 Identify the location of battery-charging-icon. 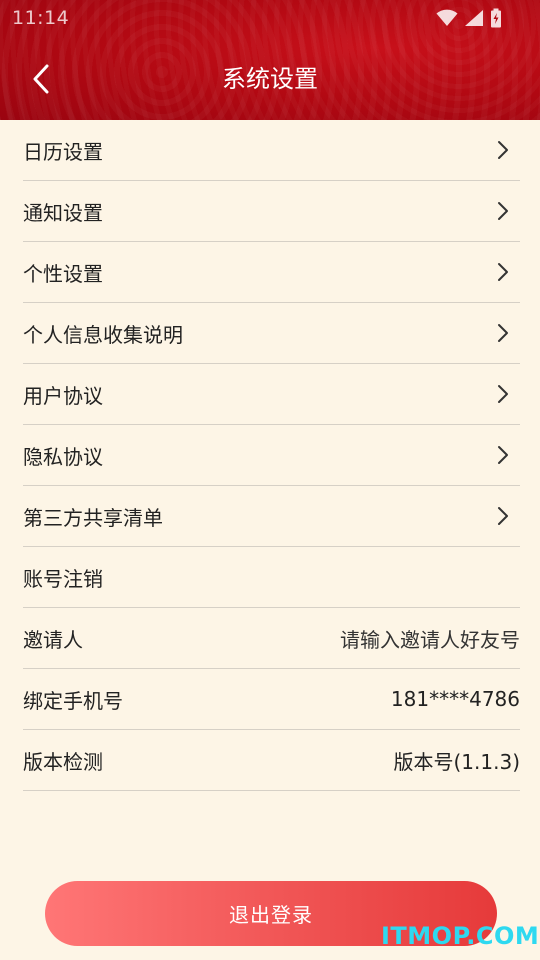
(496, 18).